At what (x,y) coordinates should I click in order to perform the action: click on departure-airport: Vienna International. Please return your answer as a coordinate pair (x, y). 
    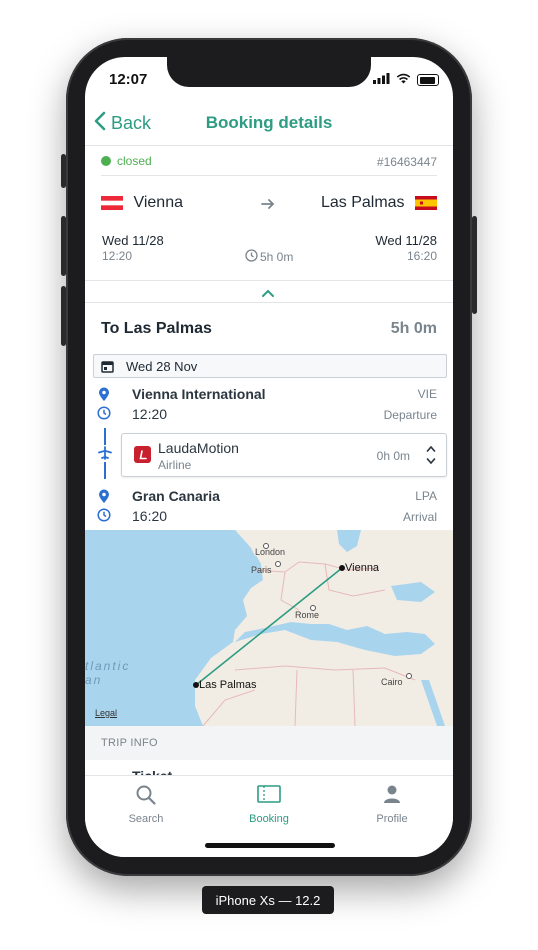
    Looking at the image, I should click on (199, 394).